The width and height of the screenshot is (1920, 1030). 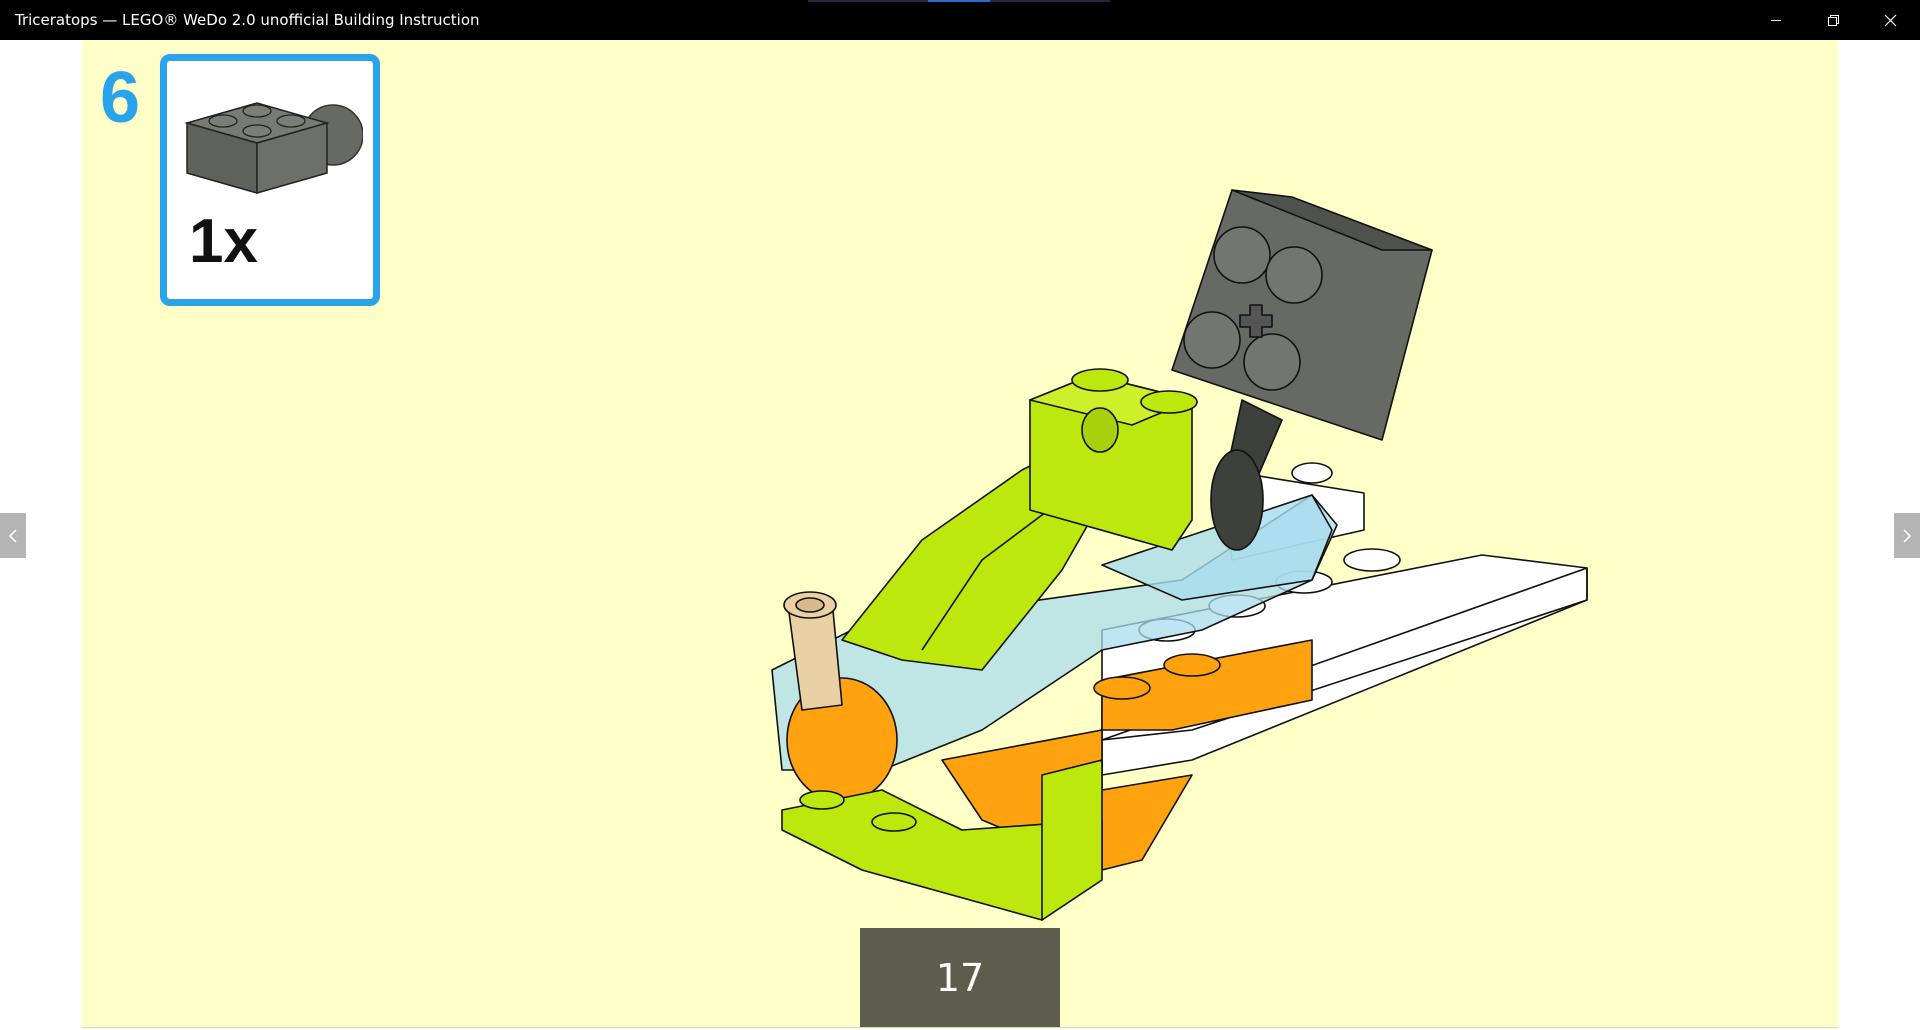 I want to click on page-number: 17, so click(x=960, y=978).